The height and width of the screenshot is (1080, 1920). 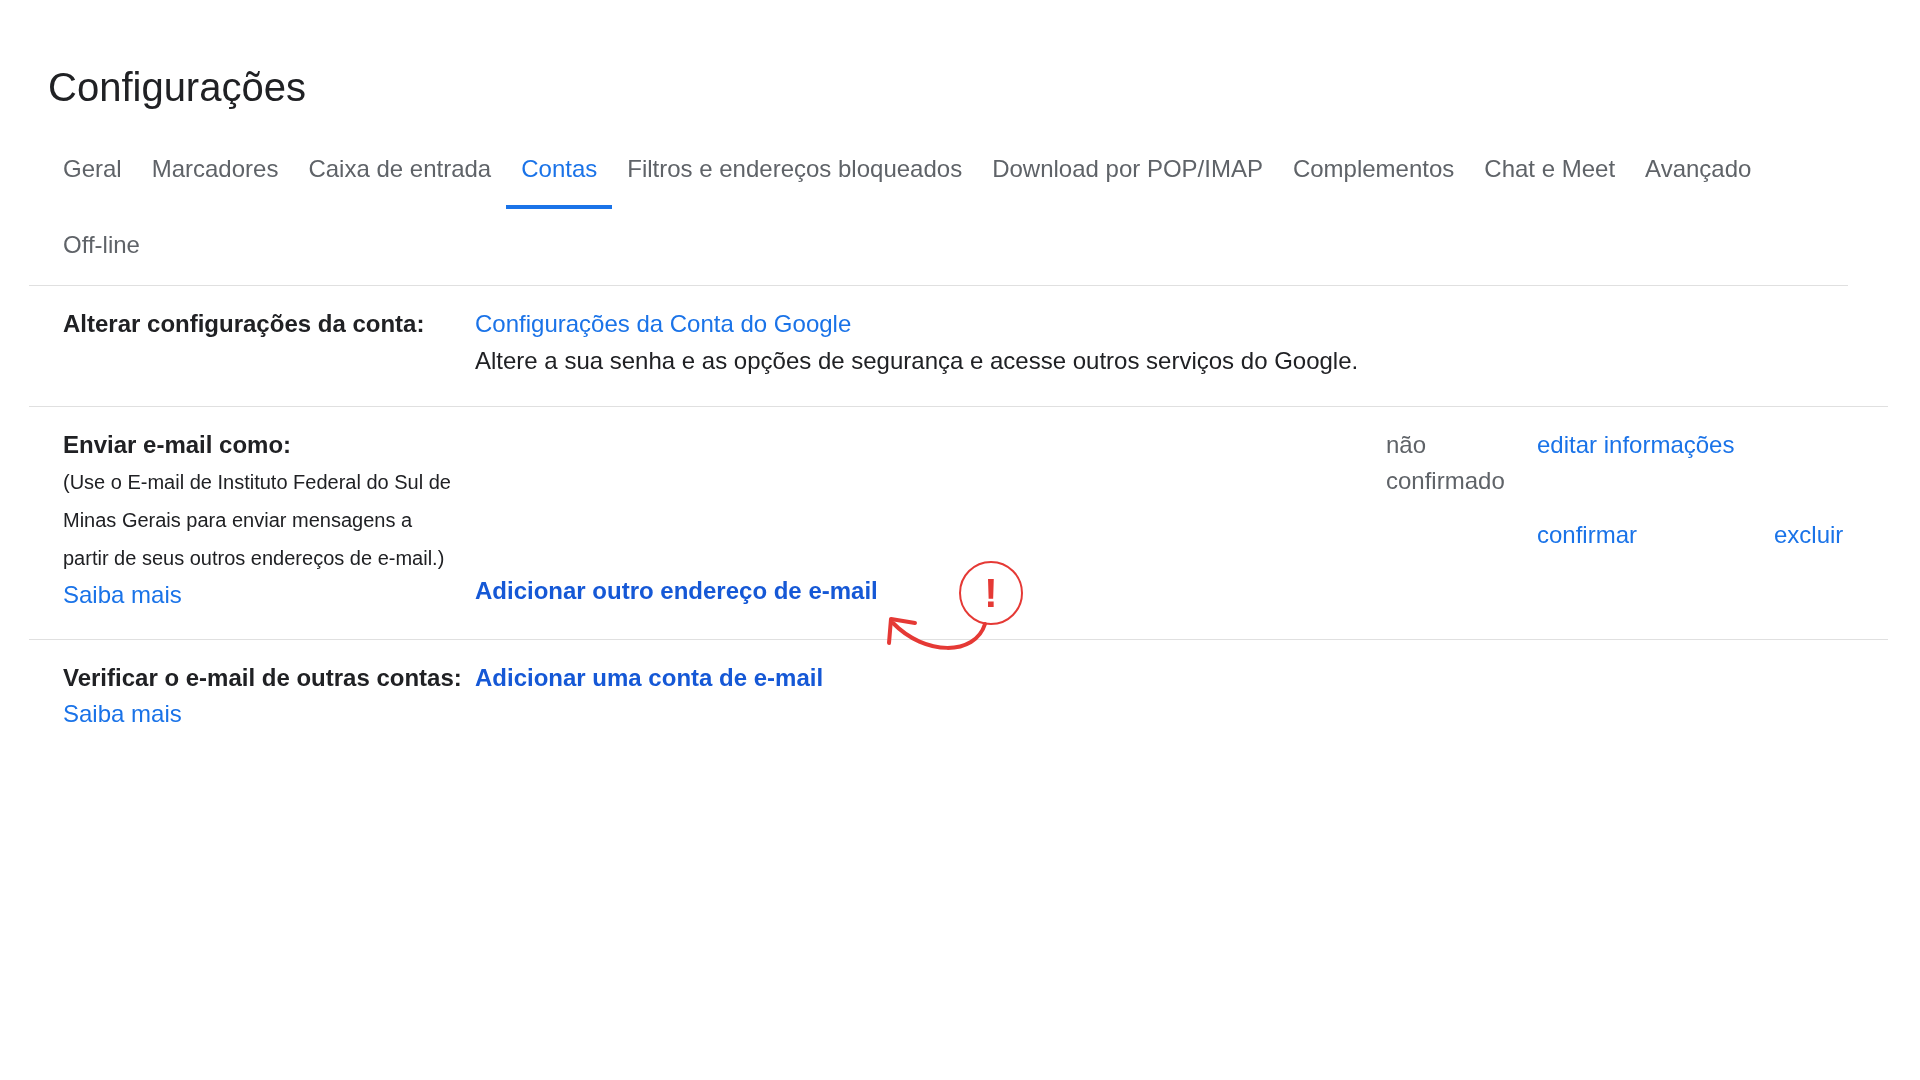 I want to click on setting-label: Enviar e-mail como:, so click(x=177, y=445).